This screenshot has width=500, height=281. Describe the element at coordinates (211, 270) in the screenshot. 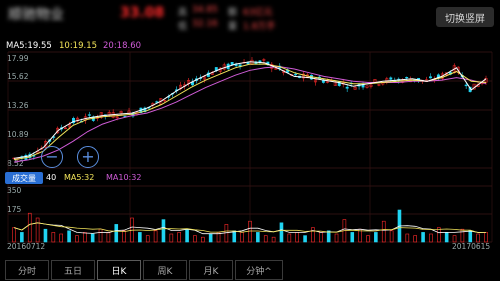

I see `tab-monthly-k: 月K` at that location.